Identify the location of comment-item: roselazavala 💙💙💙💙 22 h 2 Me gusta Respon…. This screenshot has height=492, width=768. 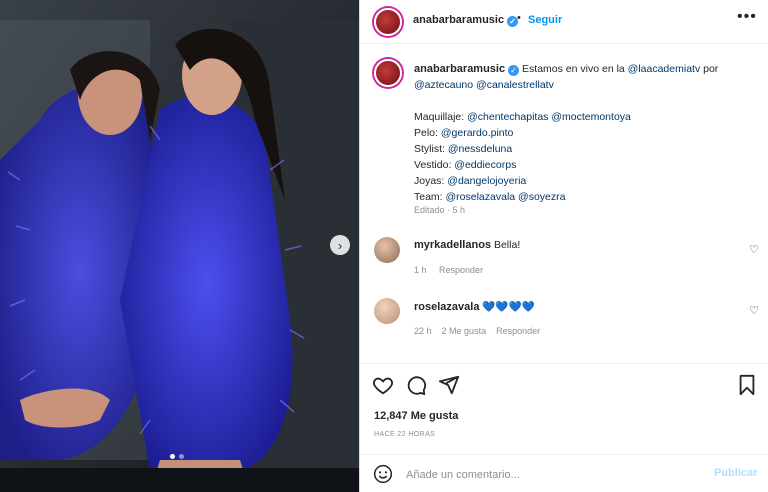
(564, 324).